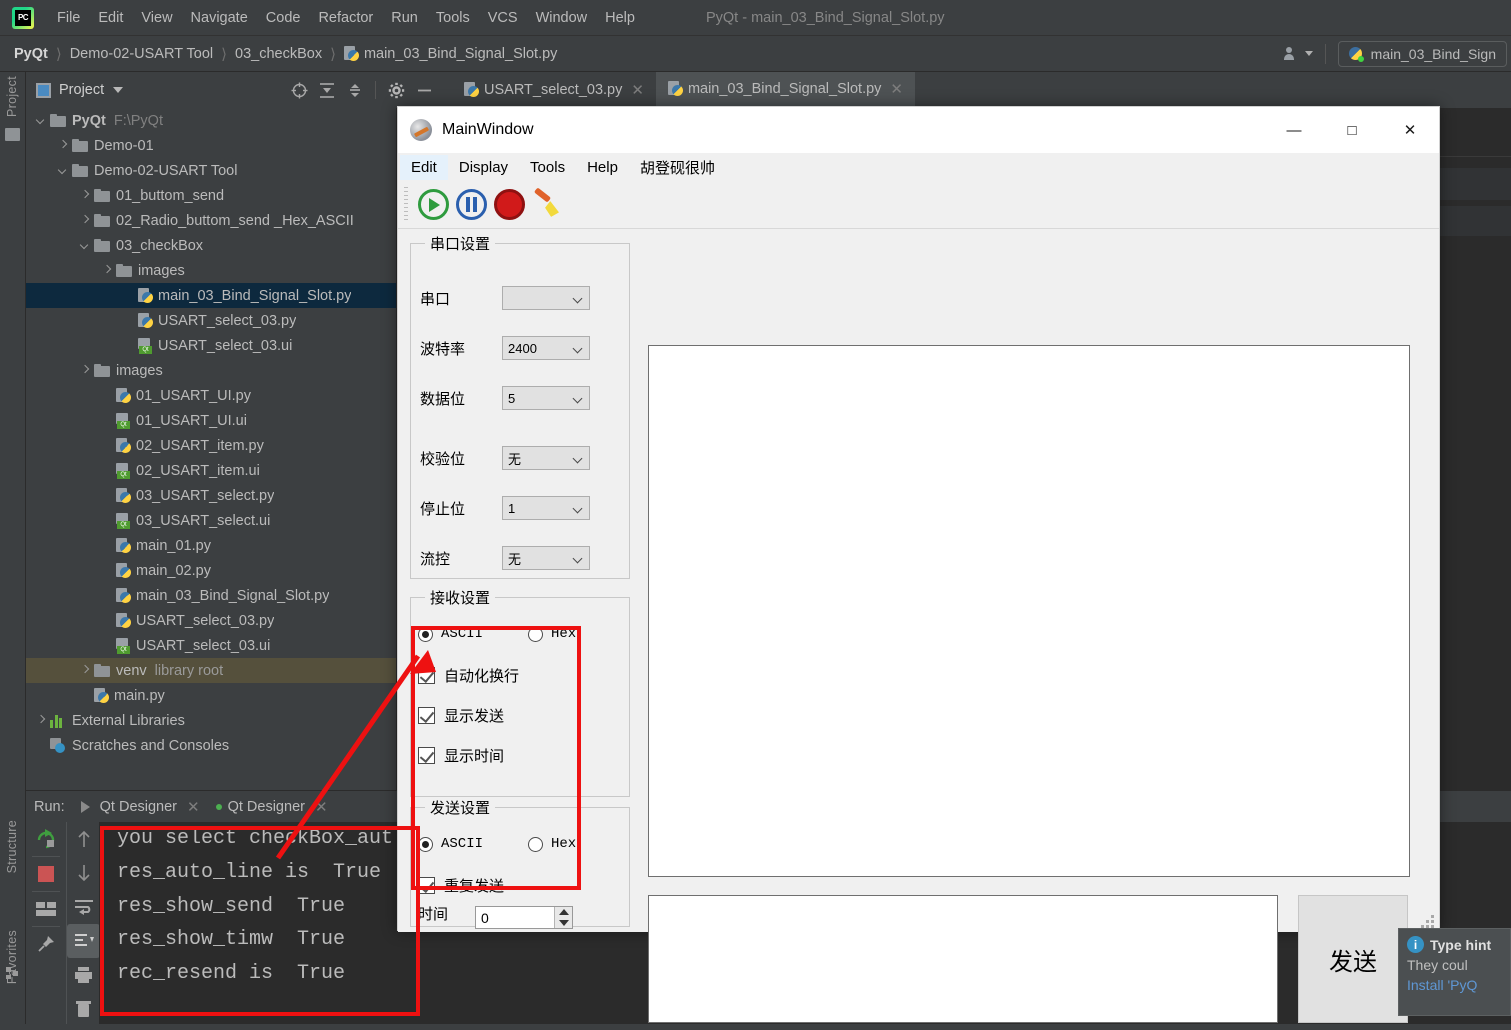  What do you see at coordinates (156, 18) in the screenshot?
I see `menu-view: View` at bounding box center [156, 18].